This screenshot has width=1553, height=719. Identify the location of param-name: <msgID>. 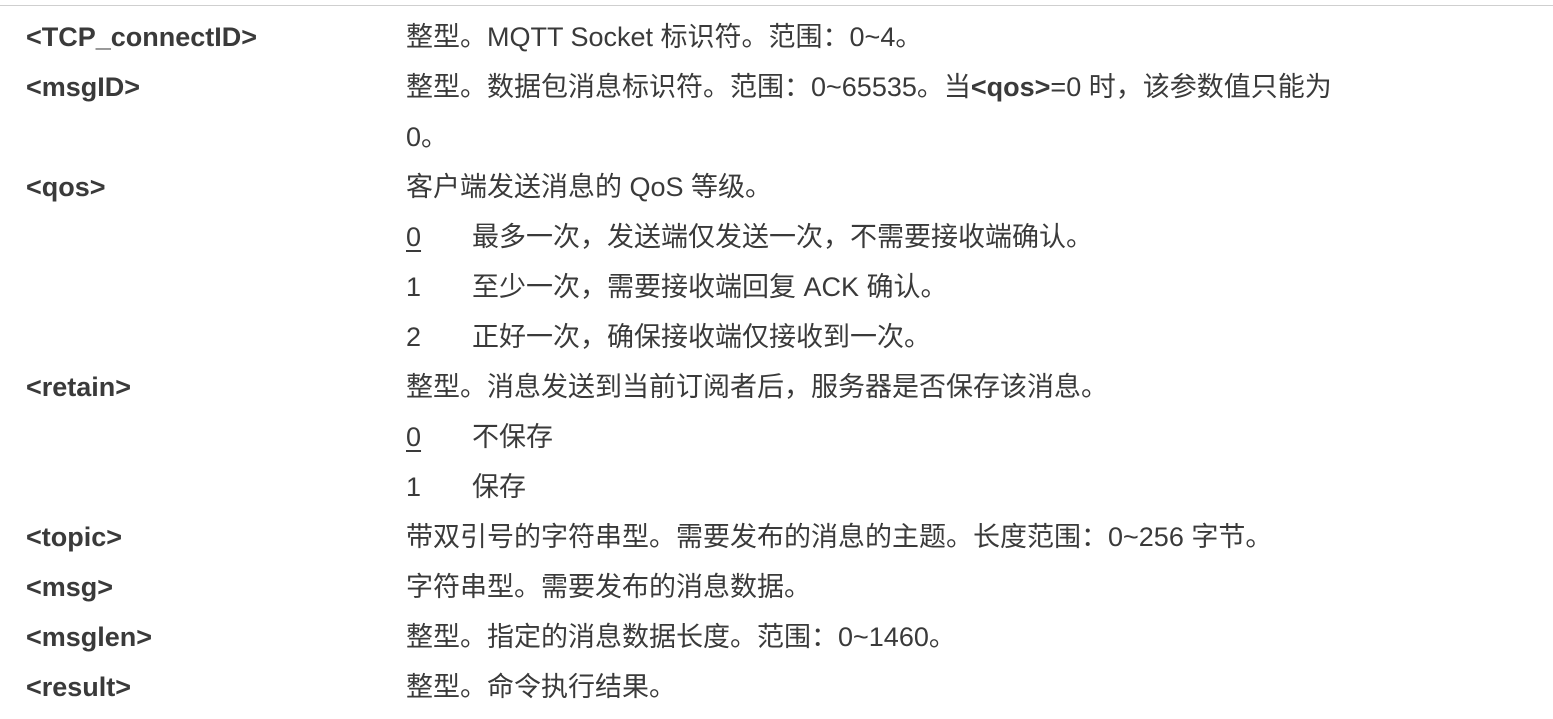
(83, 87).